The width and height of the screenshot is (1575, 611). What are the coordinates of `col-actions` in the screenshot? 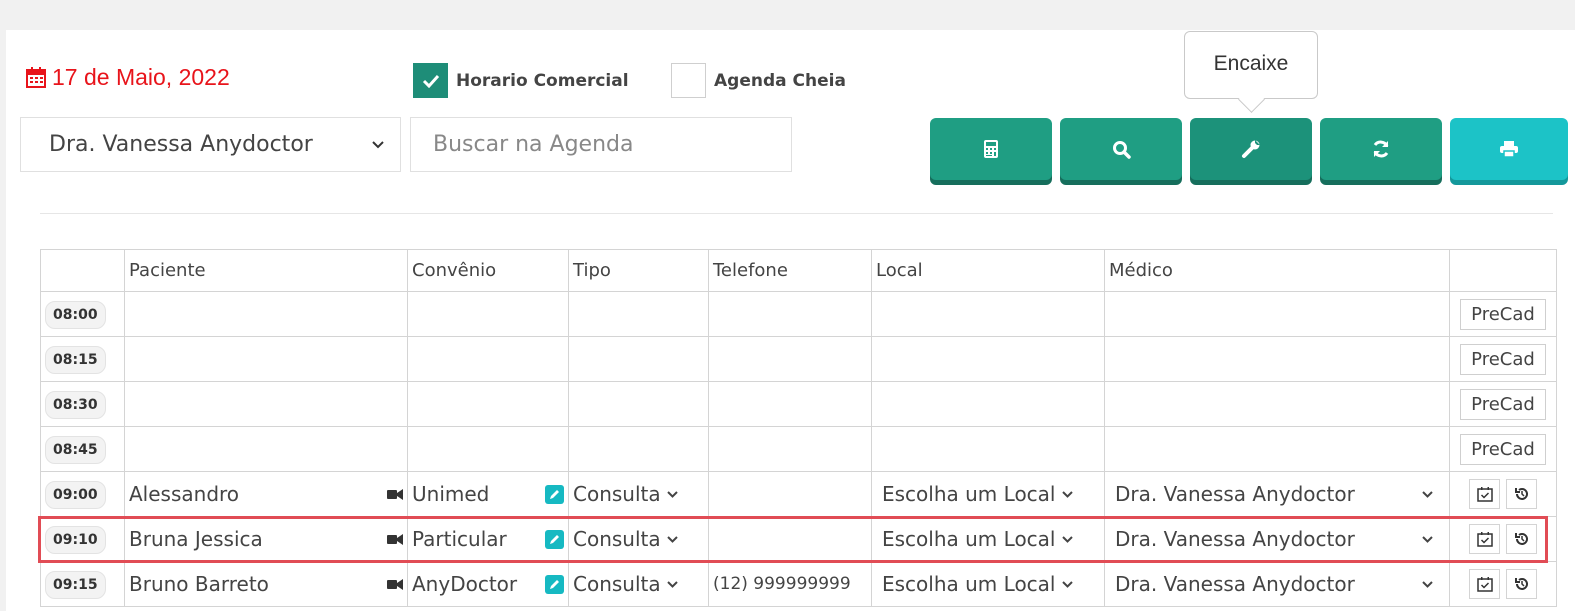 It's located at (1503, 270).